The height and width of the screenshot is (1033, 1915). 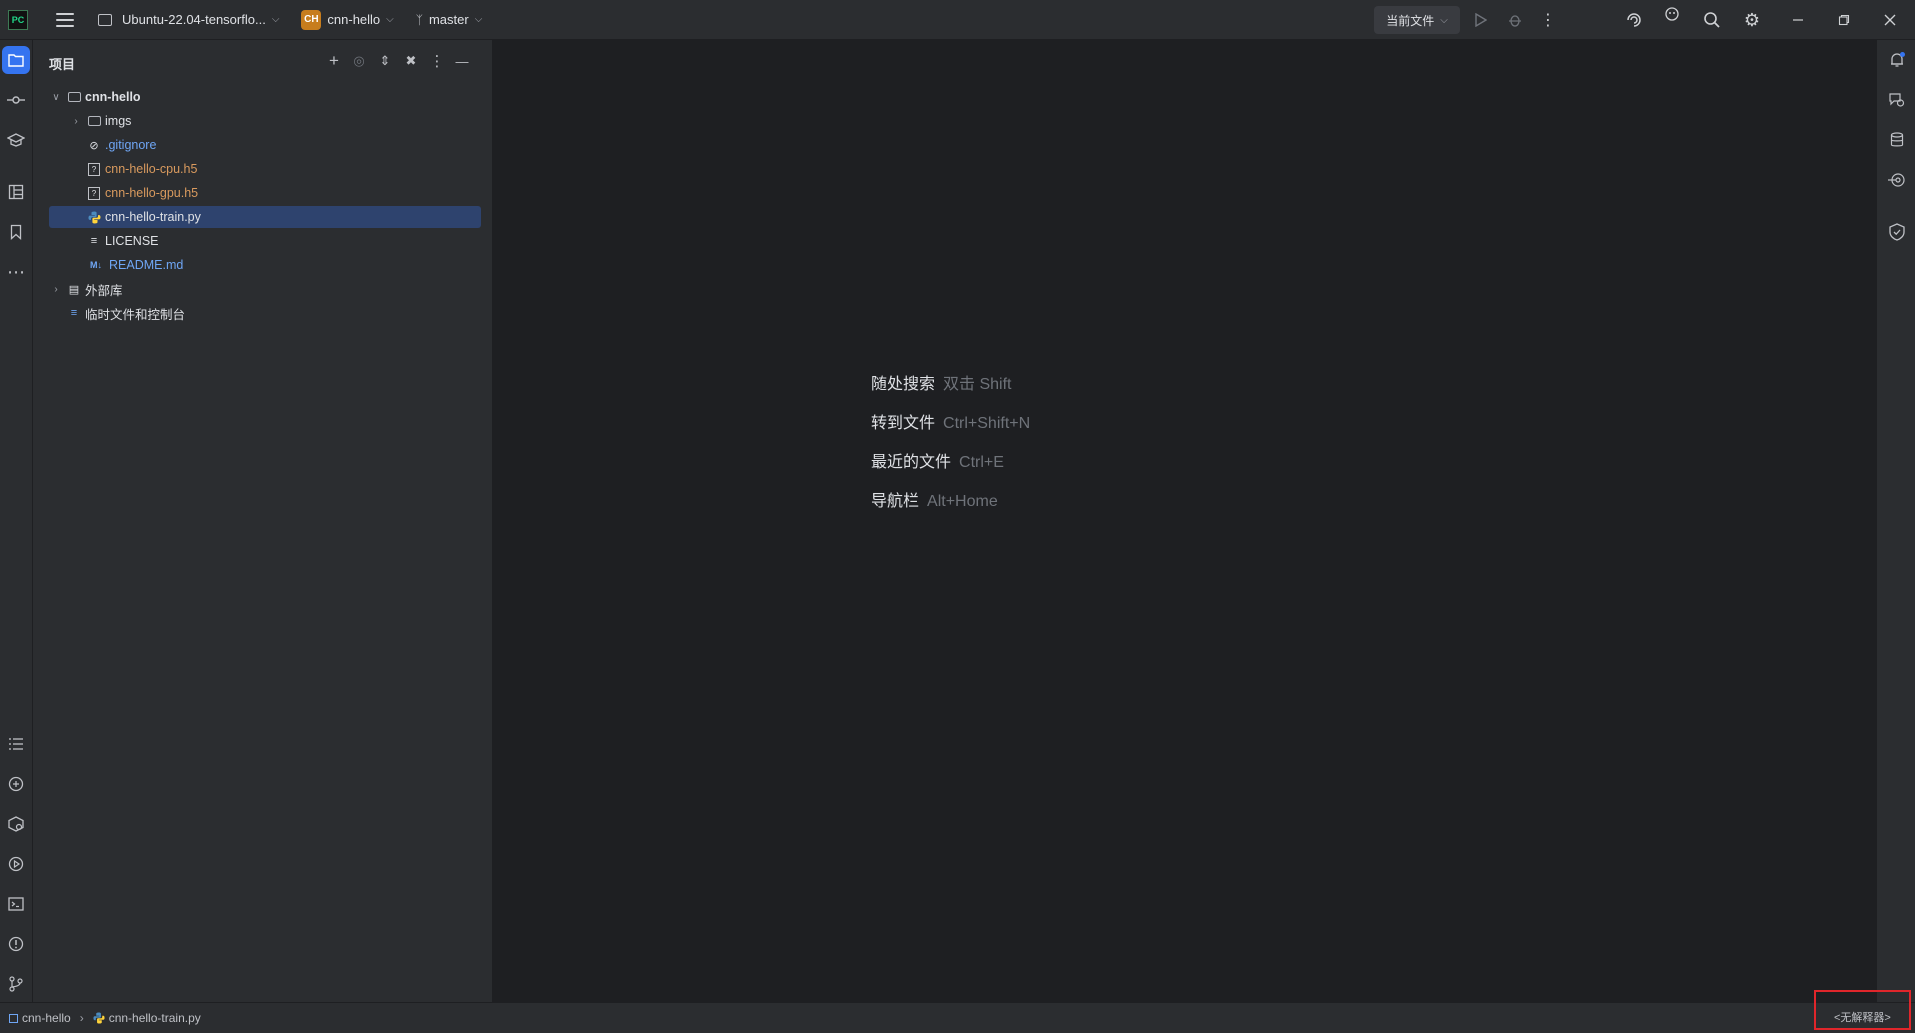 I want to click on terminal-icon, so click(x=105, y=19).